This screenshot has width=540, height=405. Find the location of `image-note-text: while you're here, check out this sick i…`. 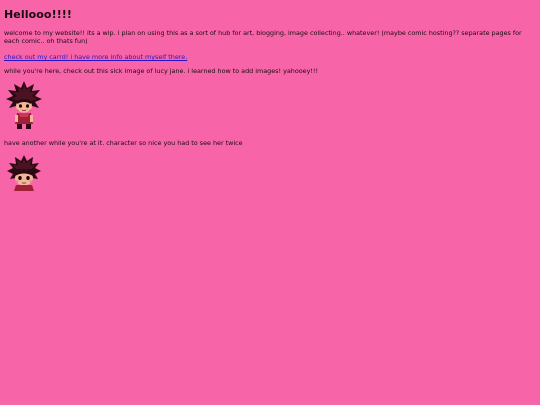

image-note-text: while you're here, check out this sick i… is located at coordinates (161, 71).